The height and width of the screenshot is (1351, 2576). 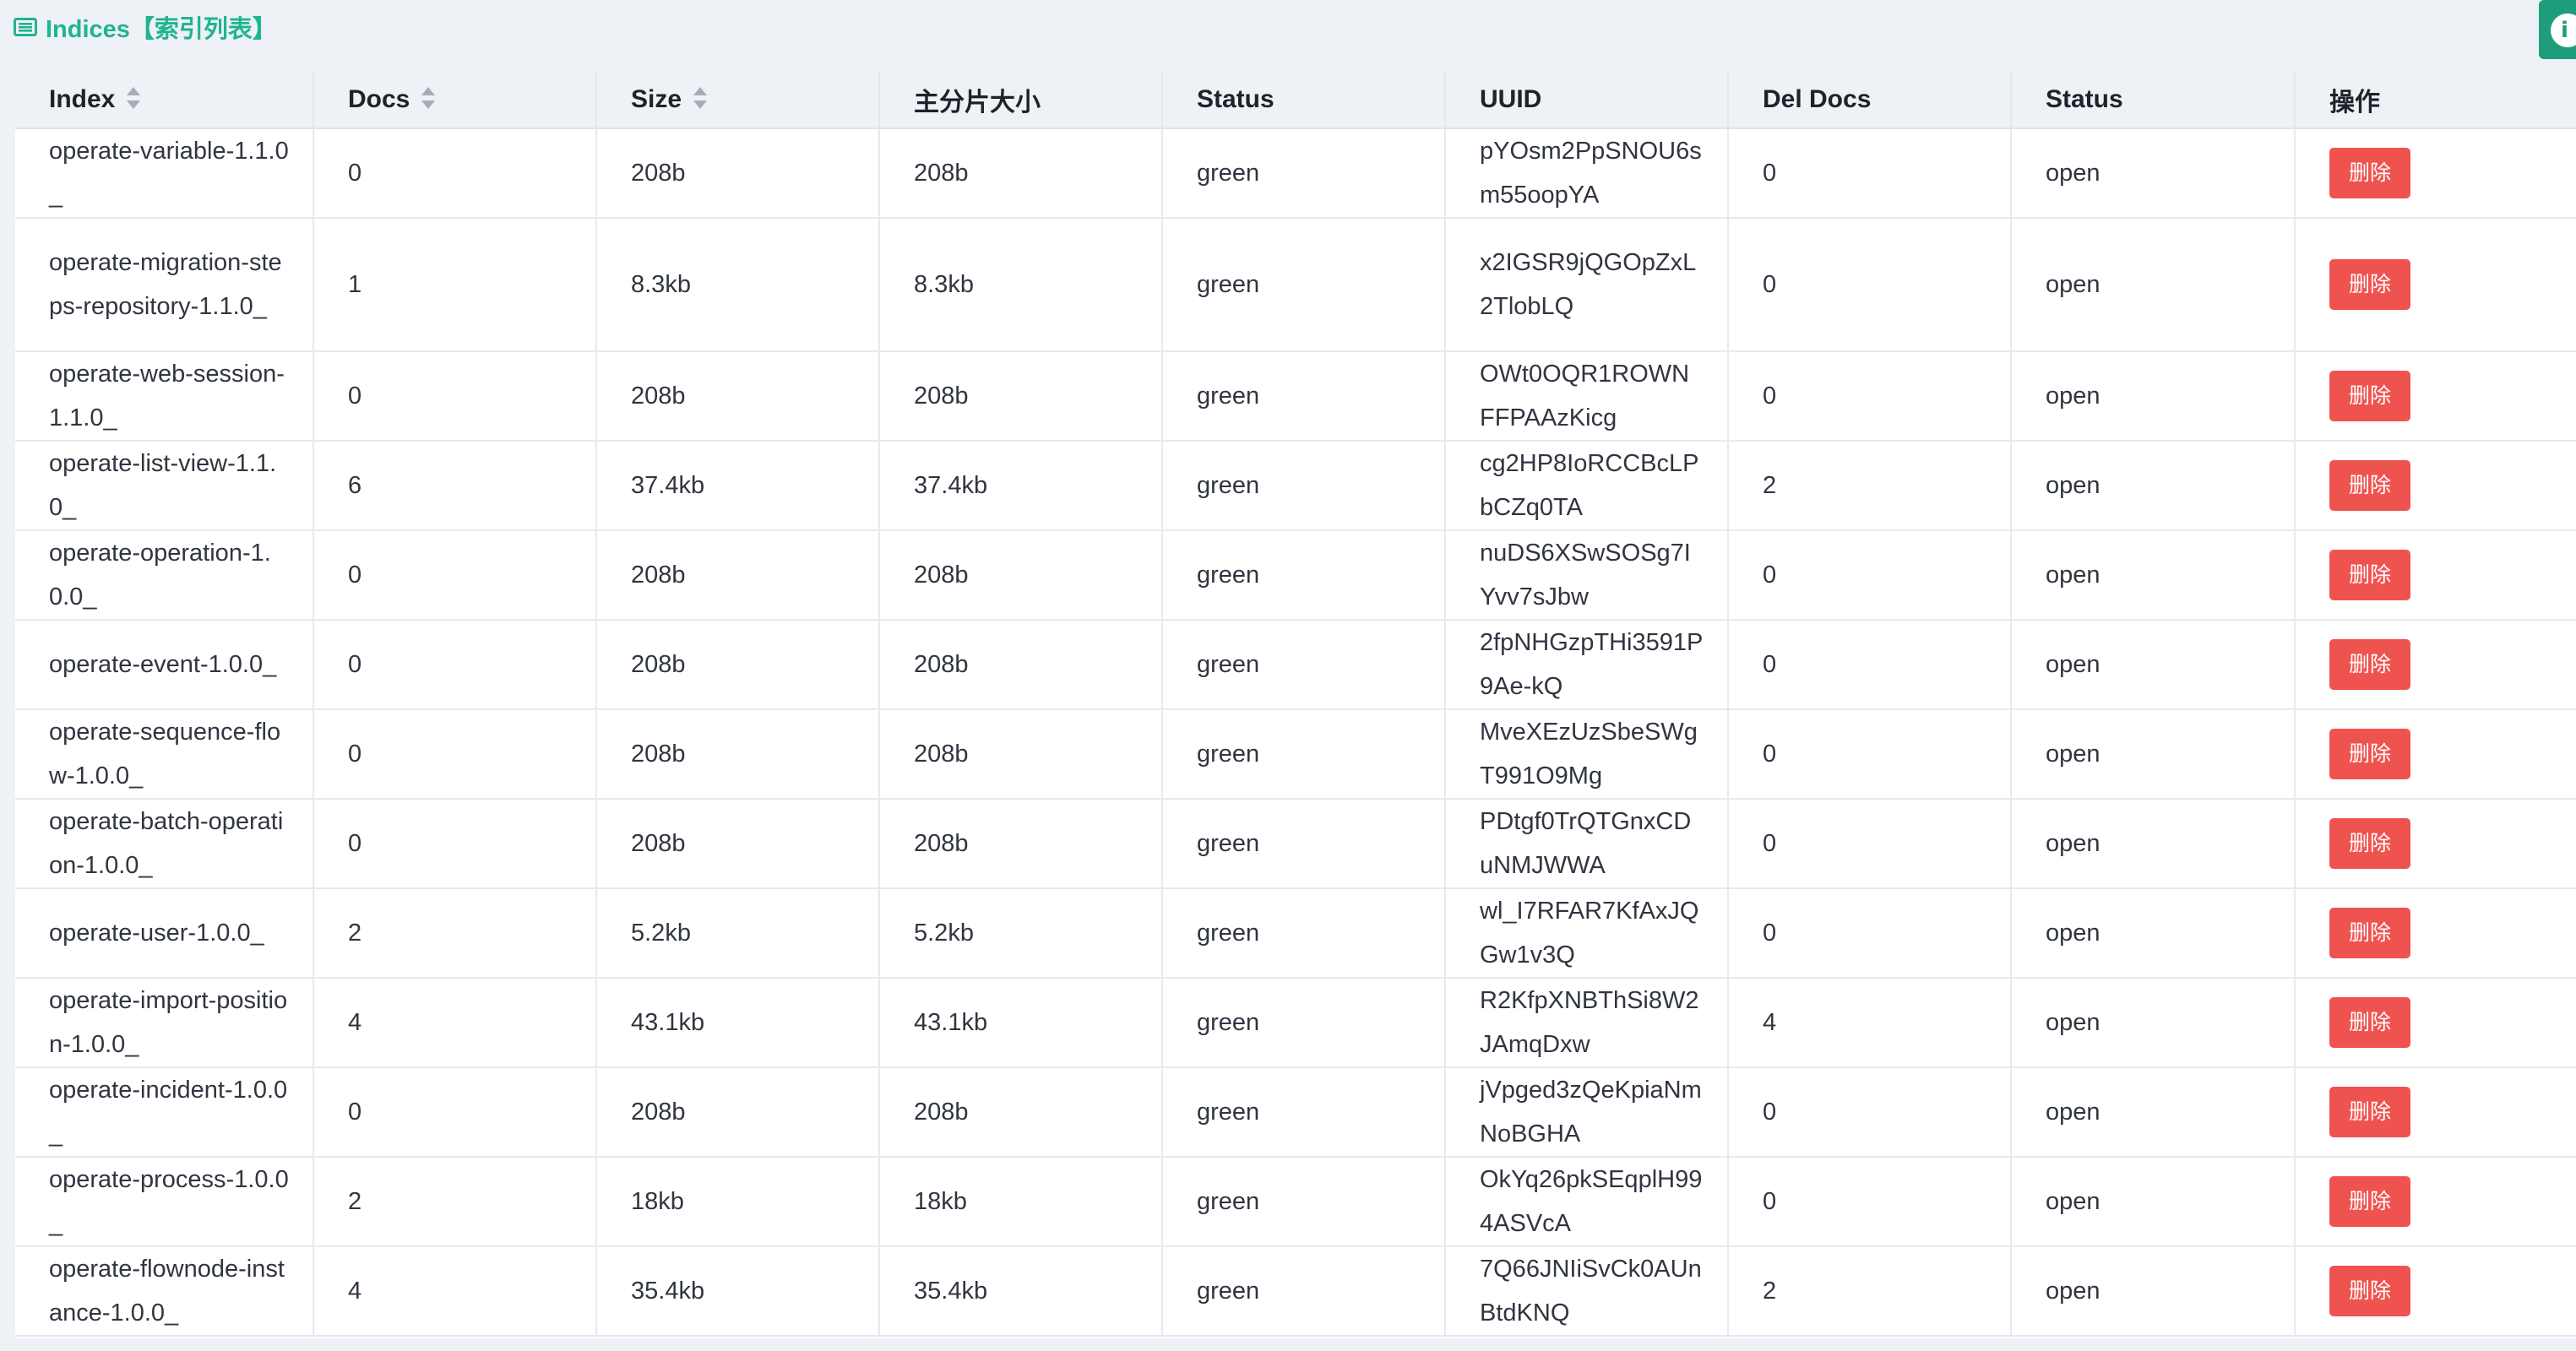 What do you see at coordinates (164, 1202) in the screenshot?
I see `cell-index: operate-process-1.0.0_` at bounding box center [164, 1202].